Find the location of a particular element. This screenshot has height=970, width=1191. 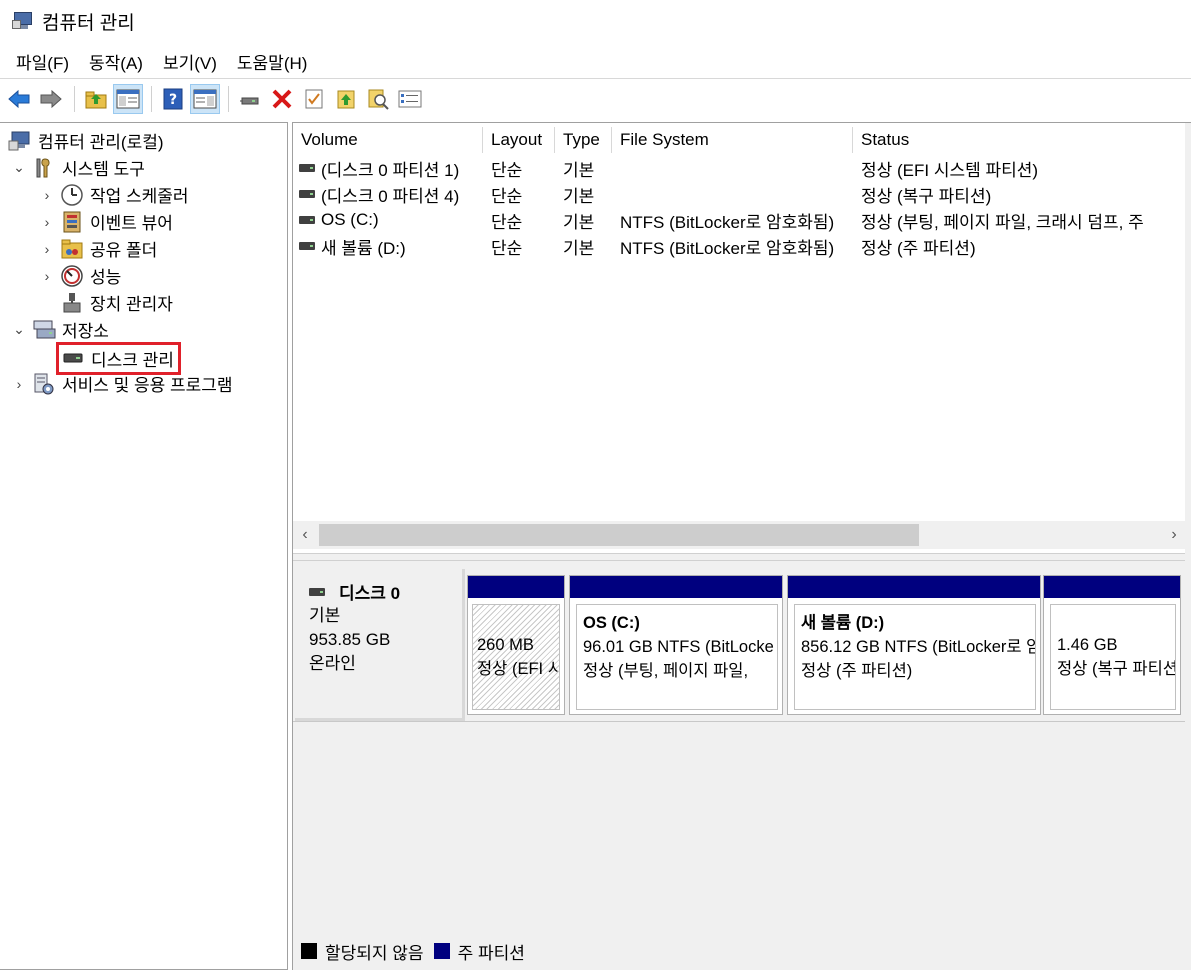

up-one-level-button is located at coordinates (96, 99).